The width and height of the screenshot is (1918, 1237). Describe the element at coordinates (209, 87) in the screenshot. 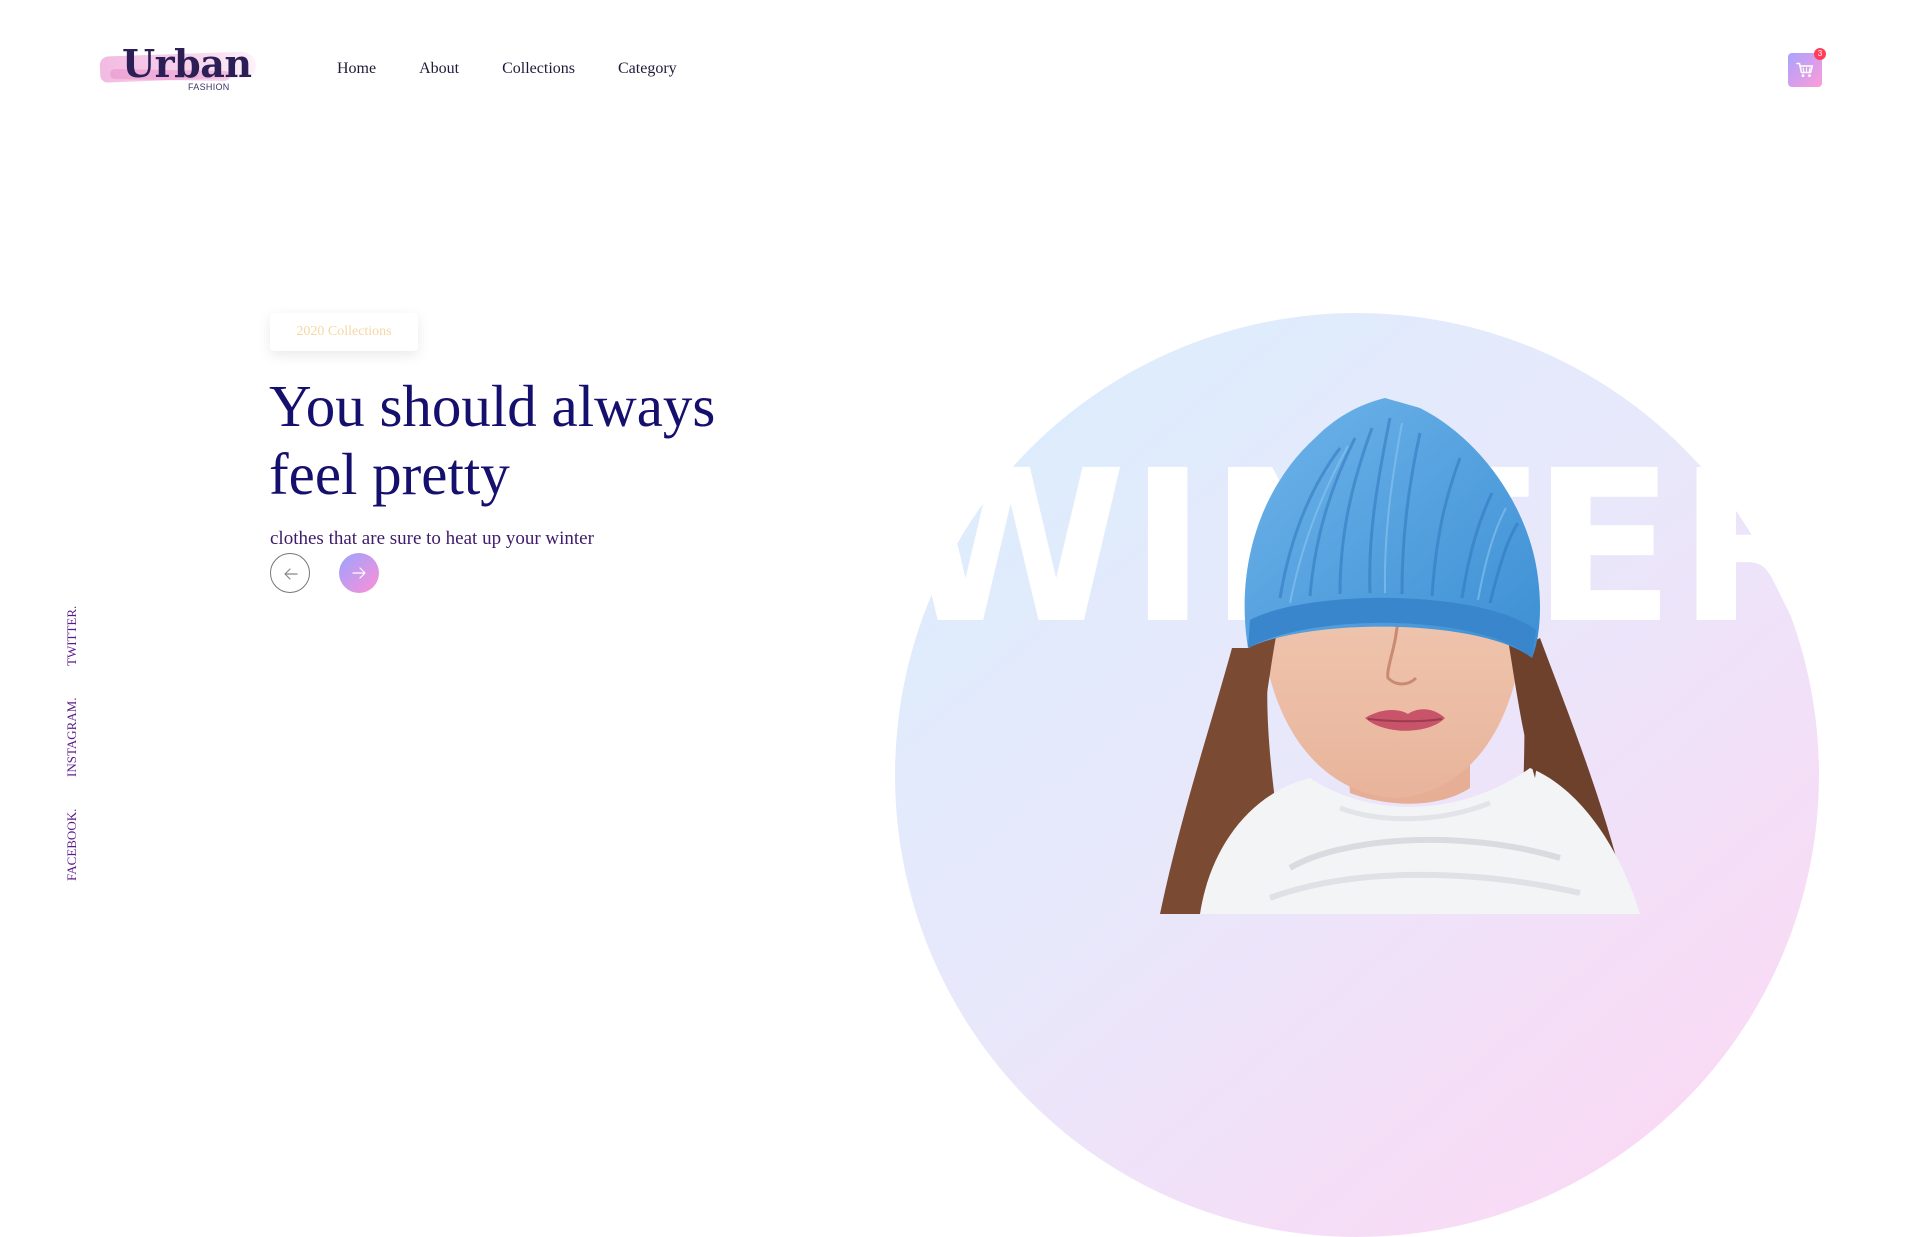

I see `brand-tagline: FASHION` at that location.